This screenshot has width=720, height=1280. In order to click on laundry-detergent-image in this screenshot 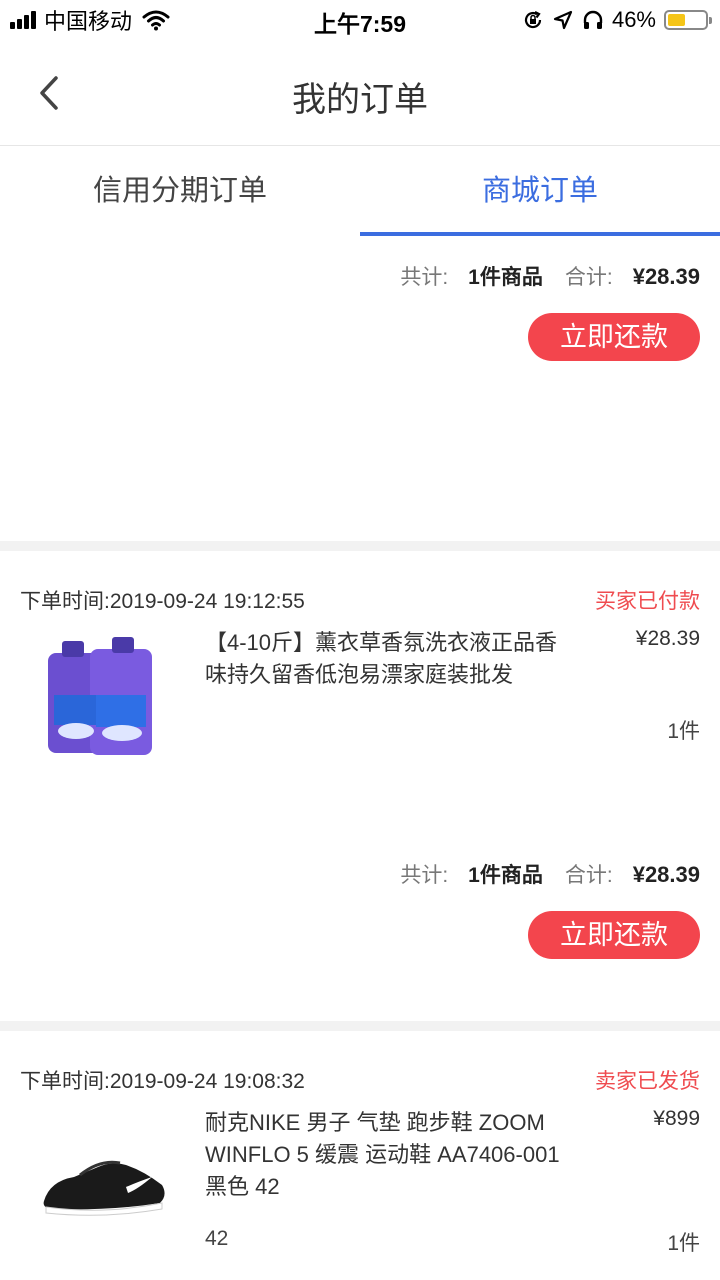, I will do `click(100, 696)`.